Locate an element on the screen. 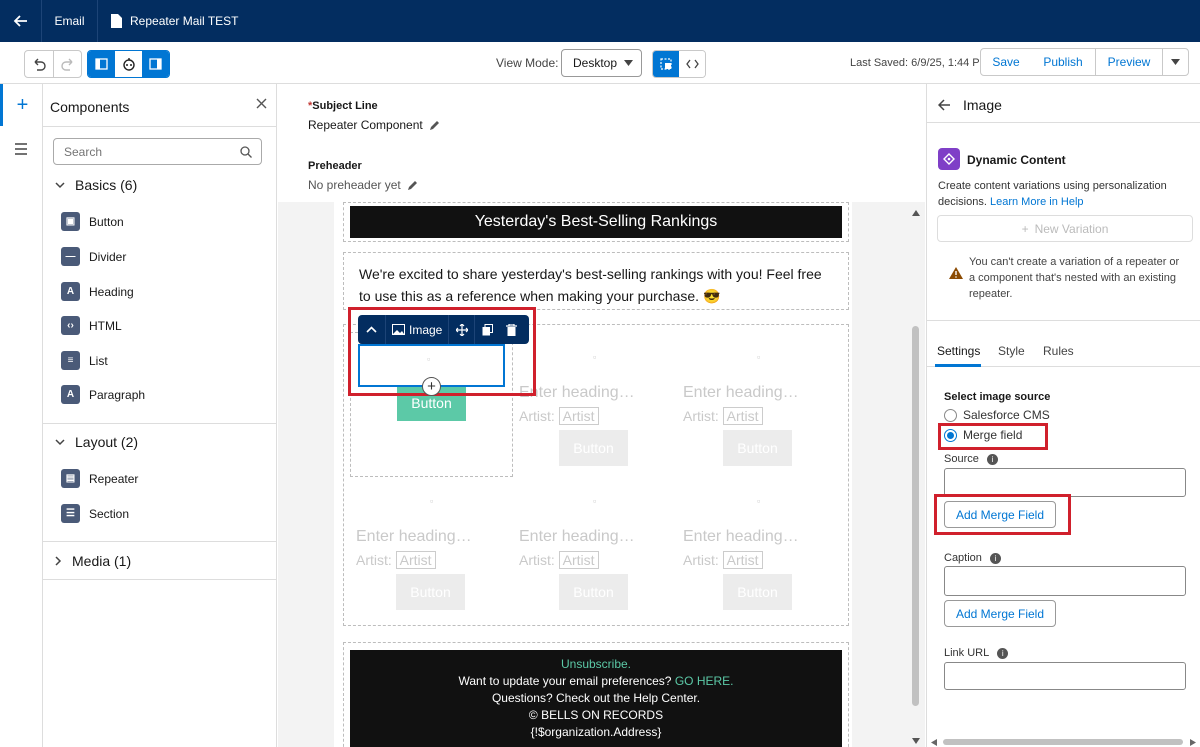 The image size is (1200, 747). radio-salesforce-cms: Salesforce CMS is located at coordinates (997, 415).